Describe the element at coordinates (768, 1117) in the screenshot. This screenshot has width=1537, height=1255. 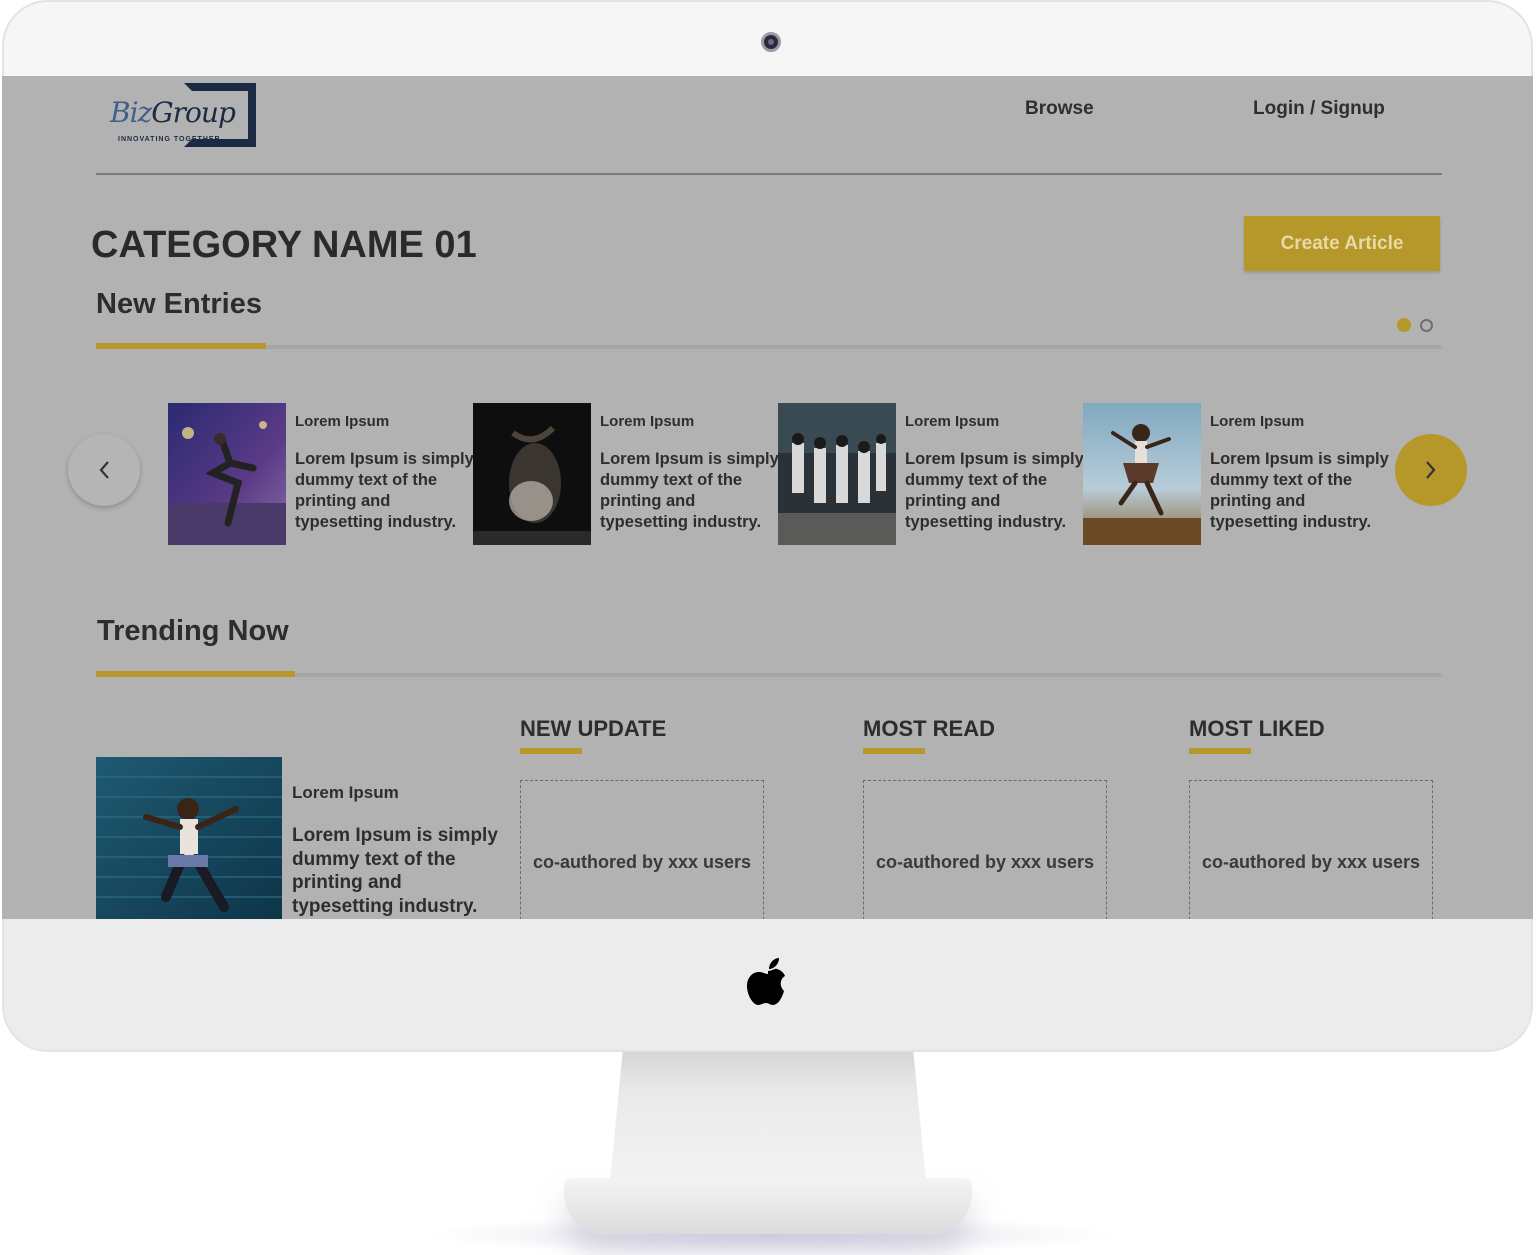
I see `monitor-stand` at that location.